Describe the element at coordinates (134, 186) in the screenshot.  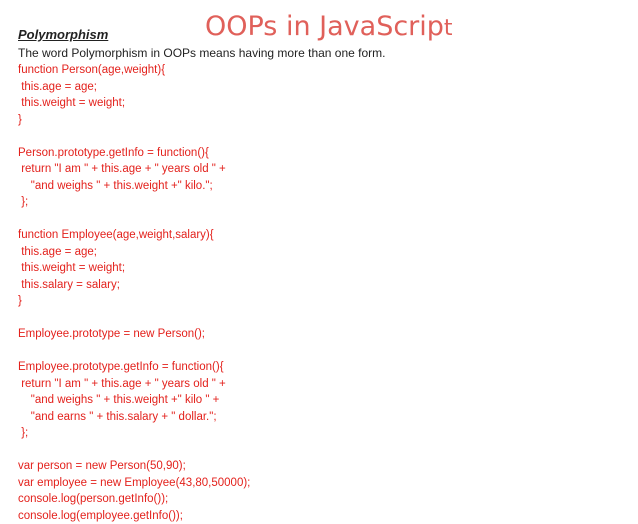
I see `code-line: "and weighs " + this.weight +" kilo.";` at that location.